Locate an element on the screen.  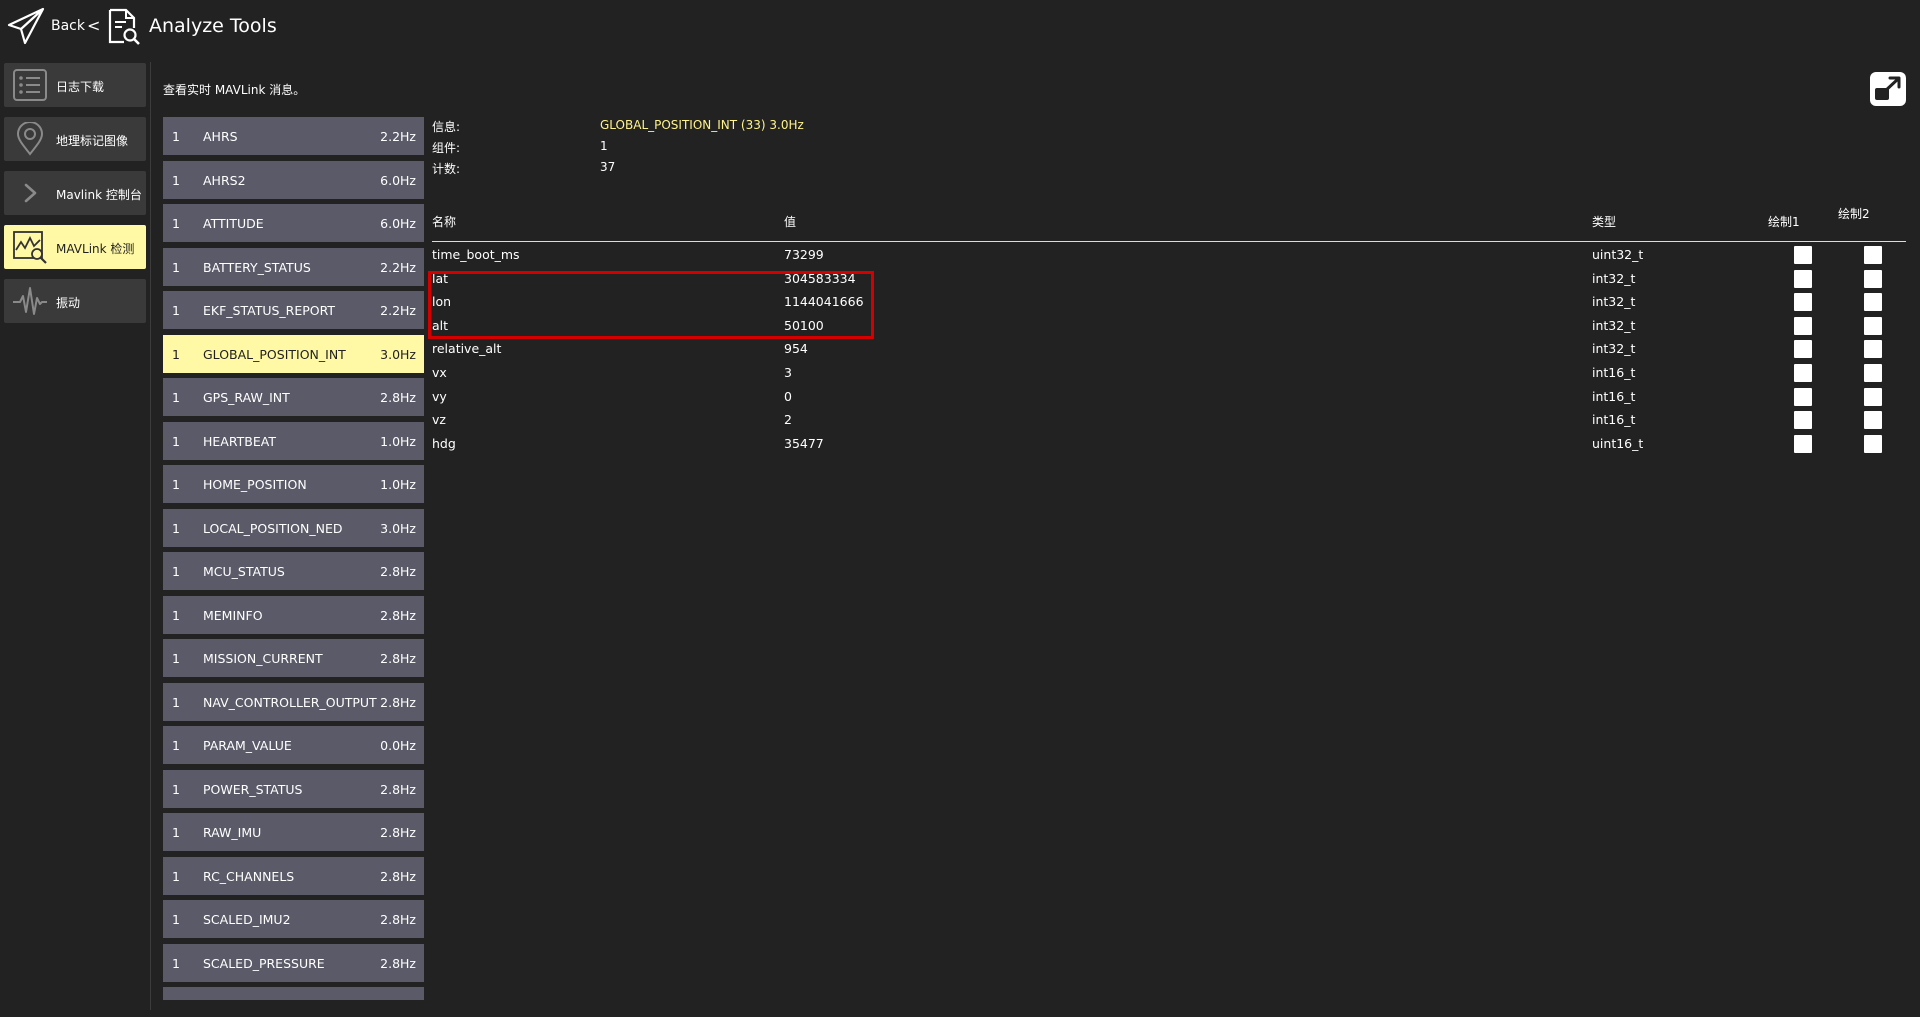
nav-geotag-images: 地理标记图像 is located at coordinates (75, 139).